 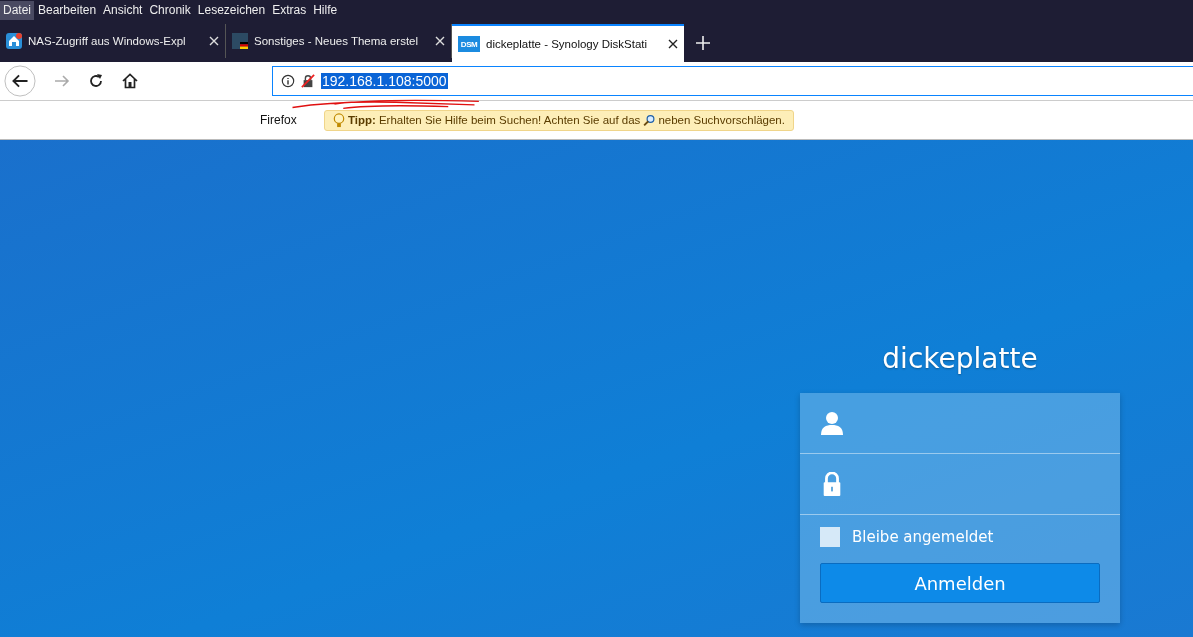 What do you see at coordinates (308, 81) in the screenshot?
I see `insecure-lock-icon` at bounding box center [308, 81].